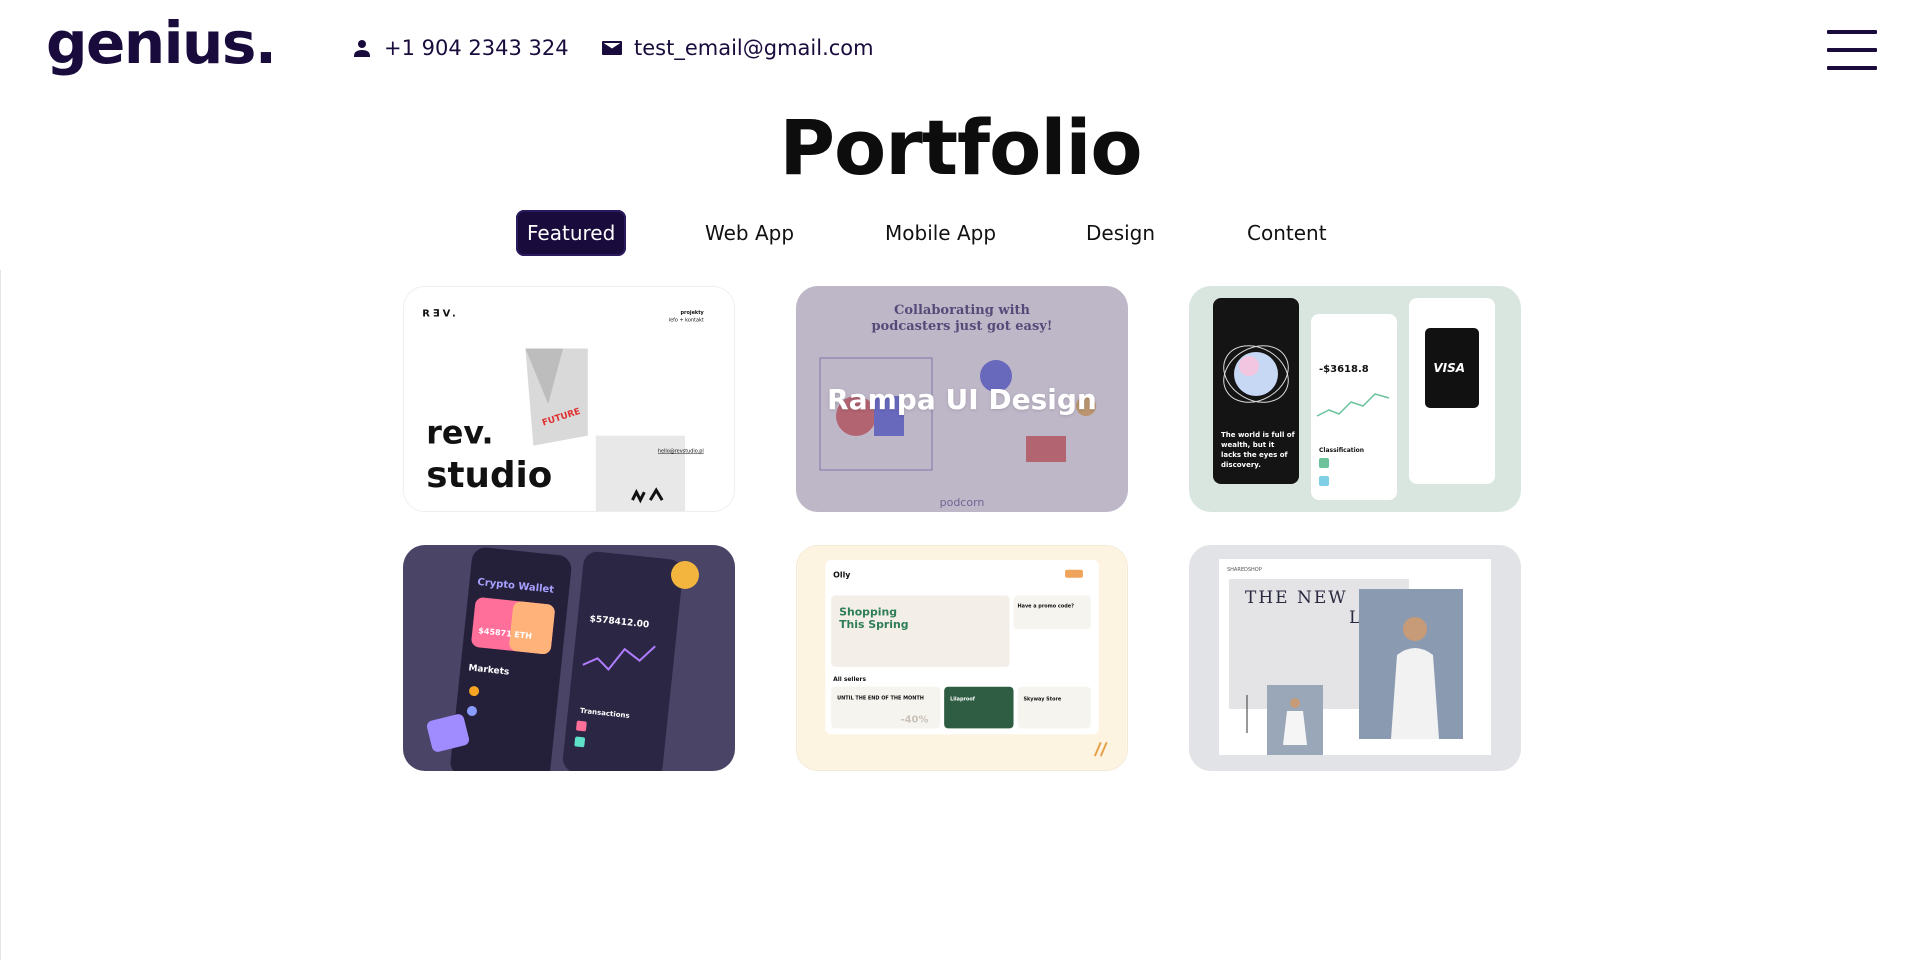  I want to click on svg-text: lefo + kontakt, so click(686, 321).